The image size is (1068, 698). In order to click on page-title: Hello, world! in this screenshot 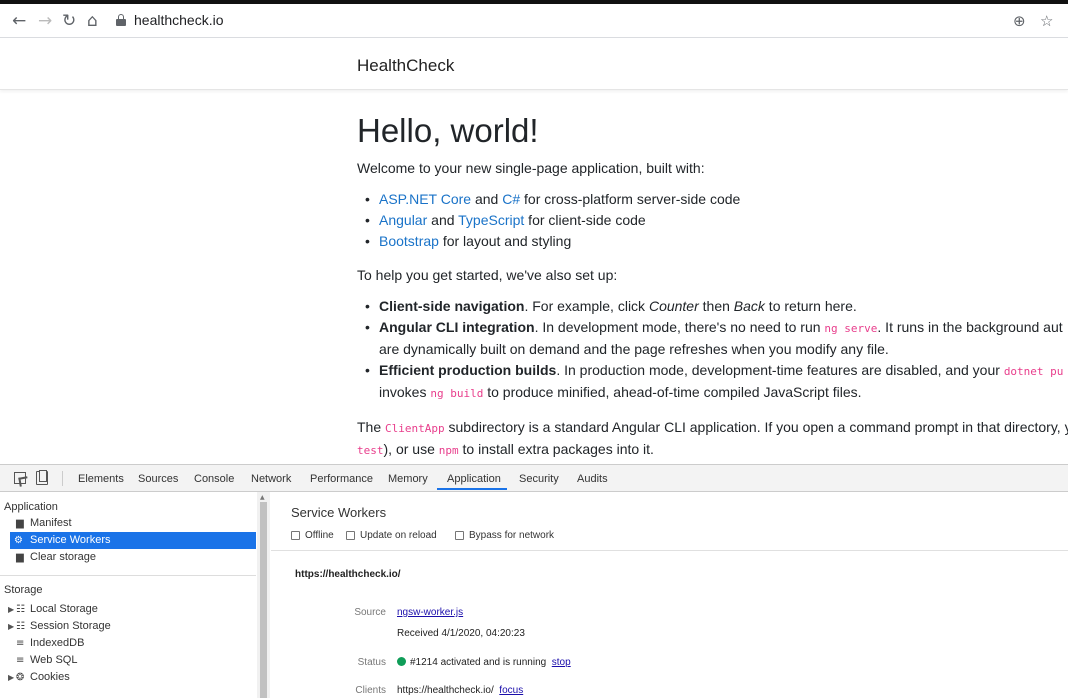, I will do `click(448, 130)`.